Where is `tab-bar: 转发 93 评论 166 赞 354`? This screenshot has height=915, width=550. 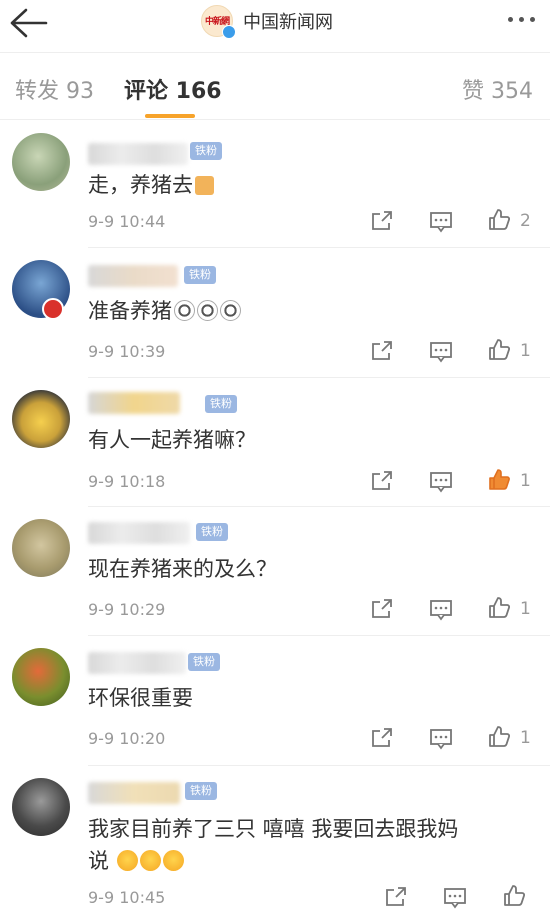
tab-bar: 转发 93 评论 166 赞 354 is located at coordinates (275, 86).